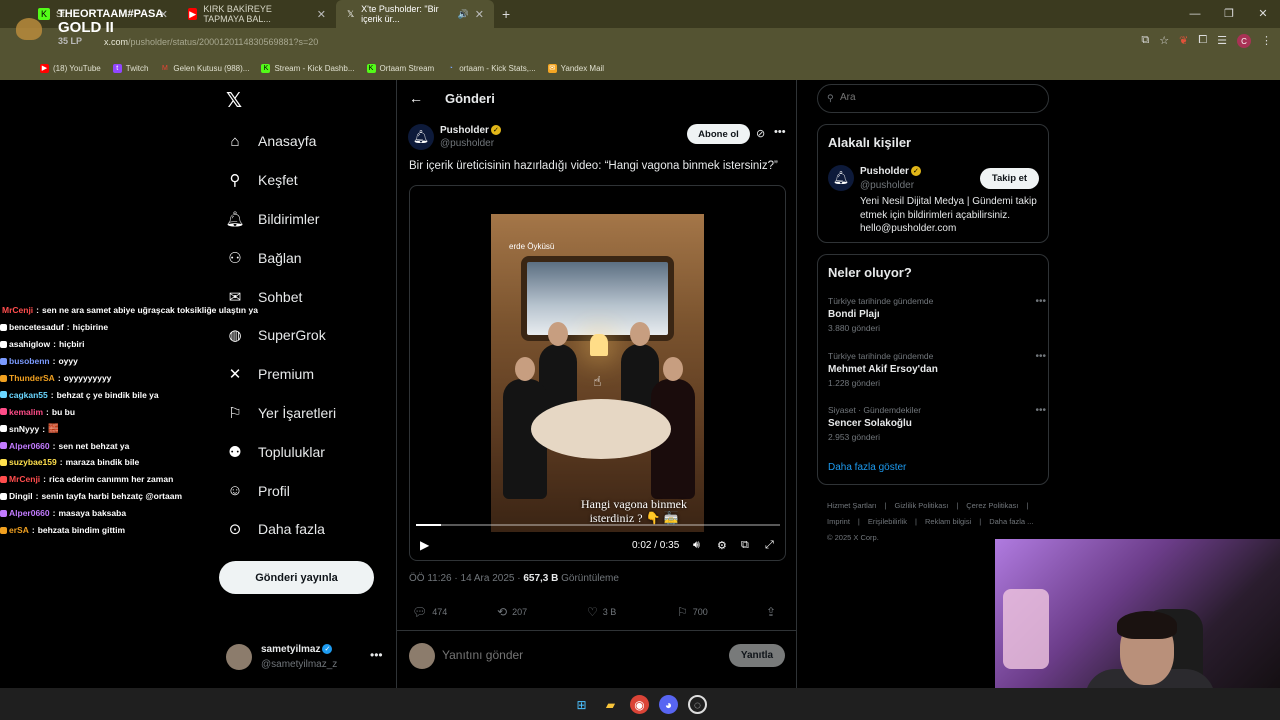 Image resolution: width=1280 pixels, height=720 pixels. I want to click on close-window-icon: ✕, so click(1263, 14).